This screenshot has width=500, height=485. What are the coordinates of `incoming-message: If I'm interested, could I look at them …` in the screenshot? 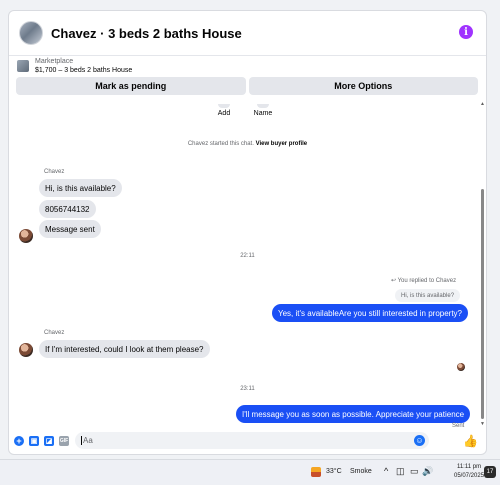 It's located at (124, 349).